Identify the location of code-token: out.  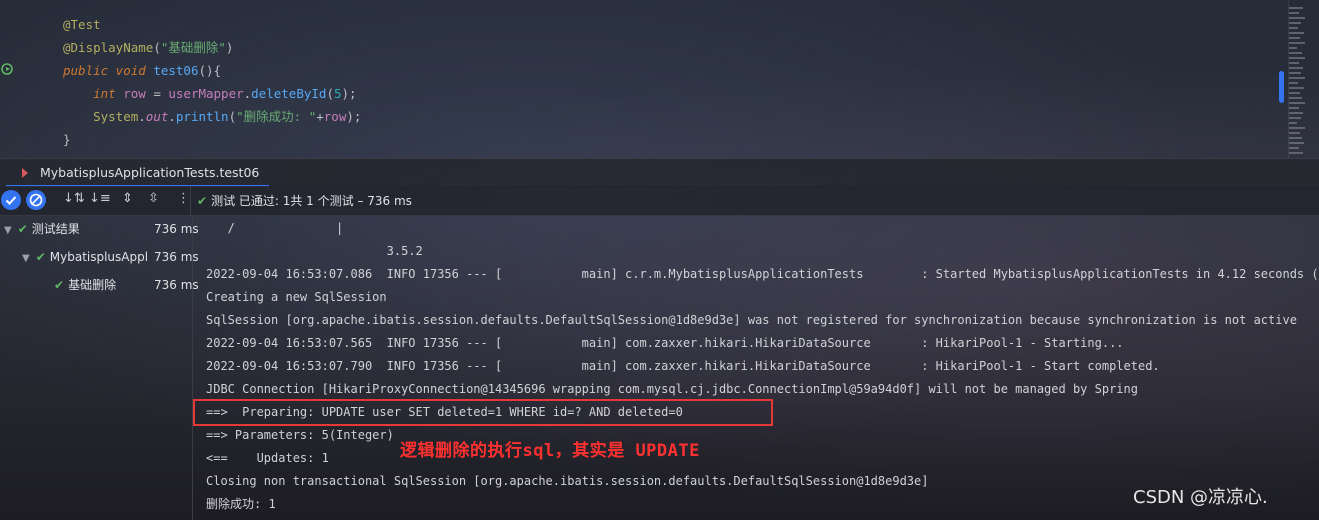
(157, 116).